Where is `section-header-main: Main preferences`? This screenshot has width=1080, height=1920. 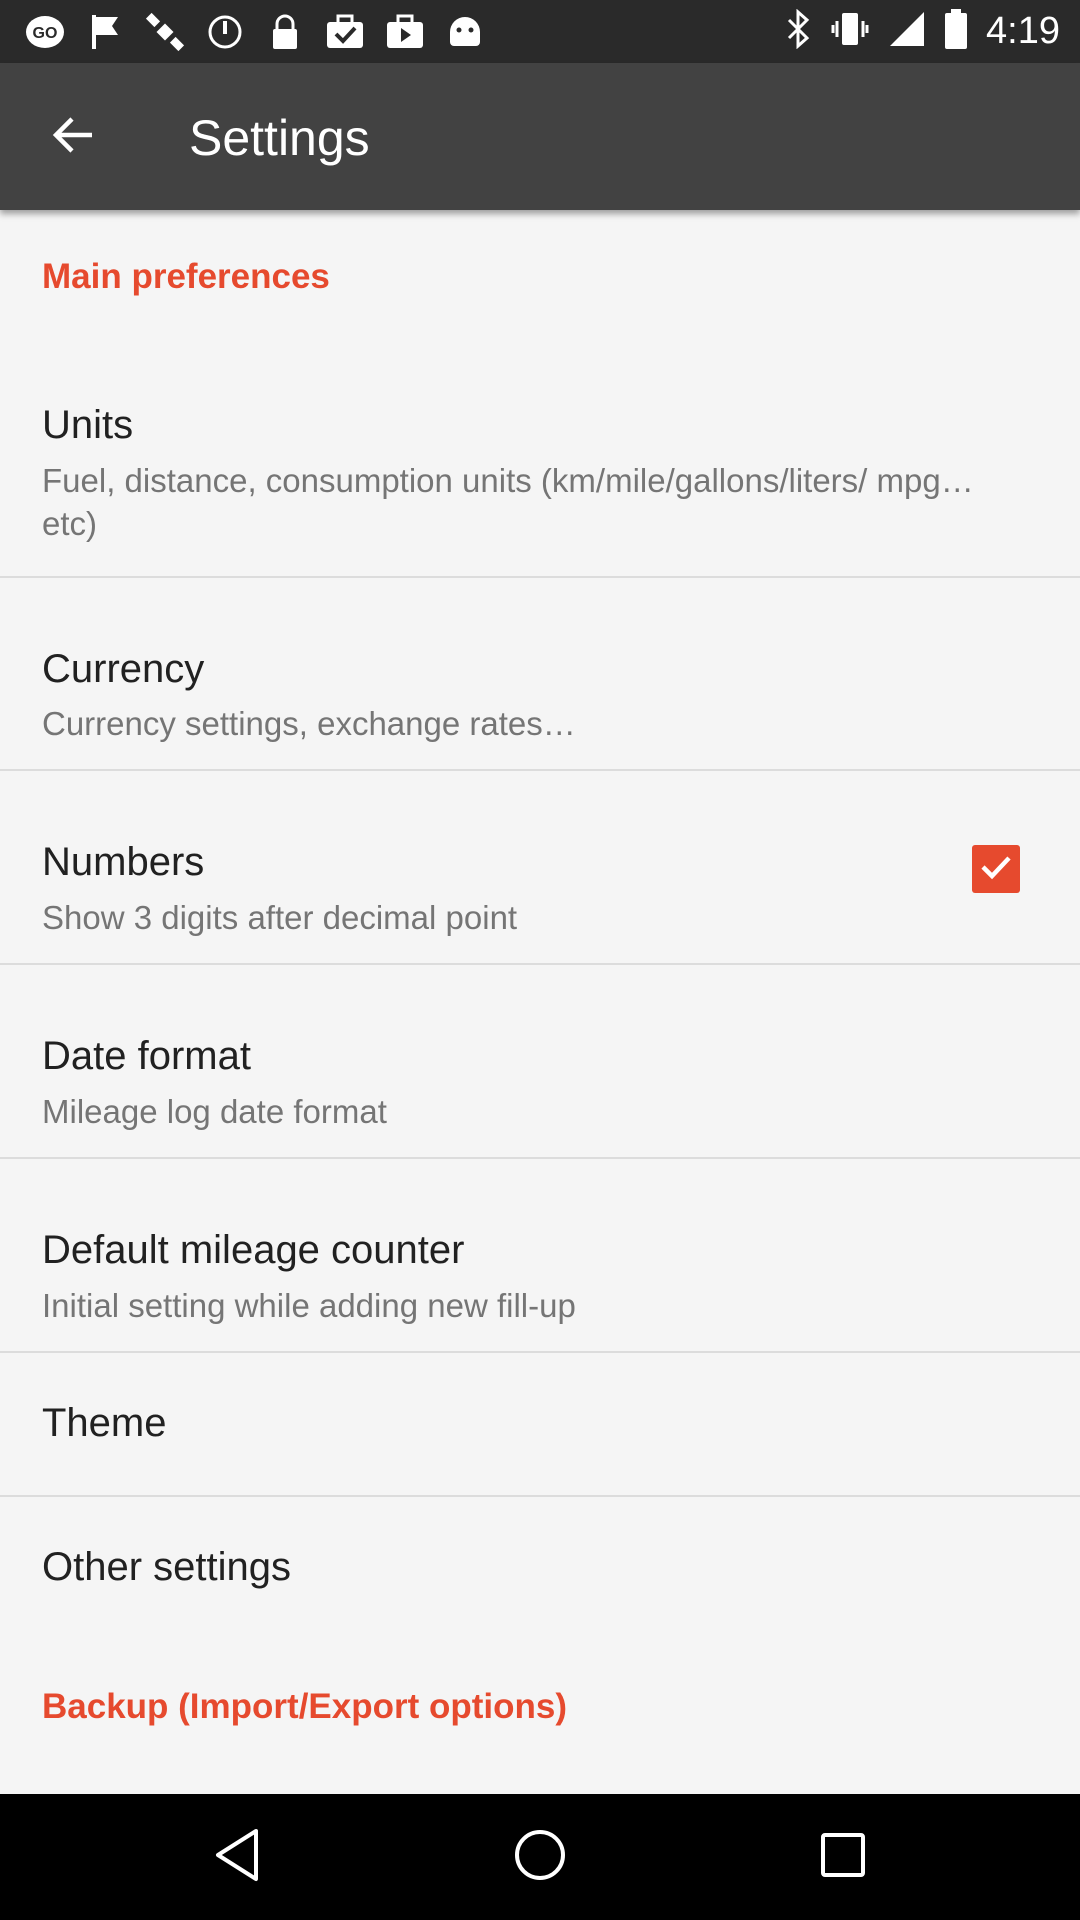 section-header-main: Main preferences is located at coordinates (186, 276).